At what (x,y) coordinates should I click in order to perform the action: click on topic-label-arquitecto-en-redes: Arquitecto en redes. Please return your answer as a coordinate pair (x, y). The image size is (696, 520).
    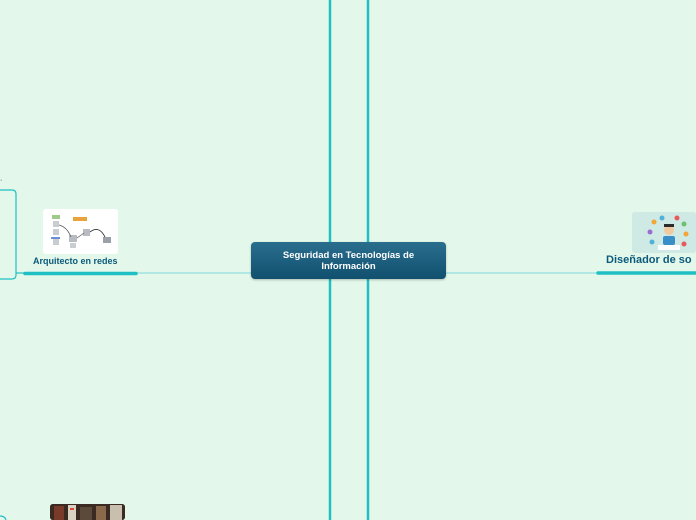
    Looking at the image, I should click on (75, 261).